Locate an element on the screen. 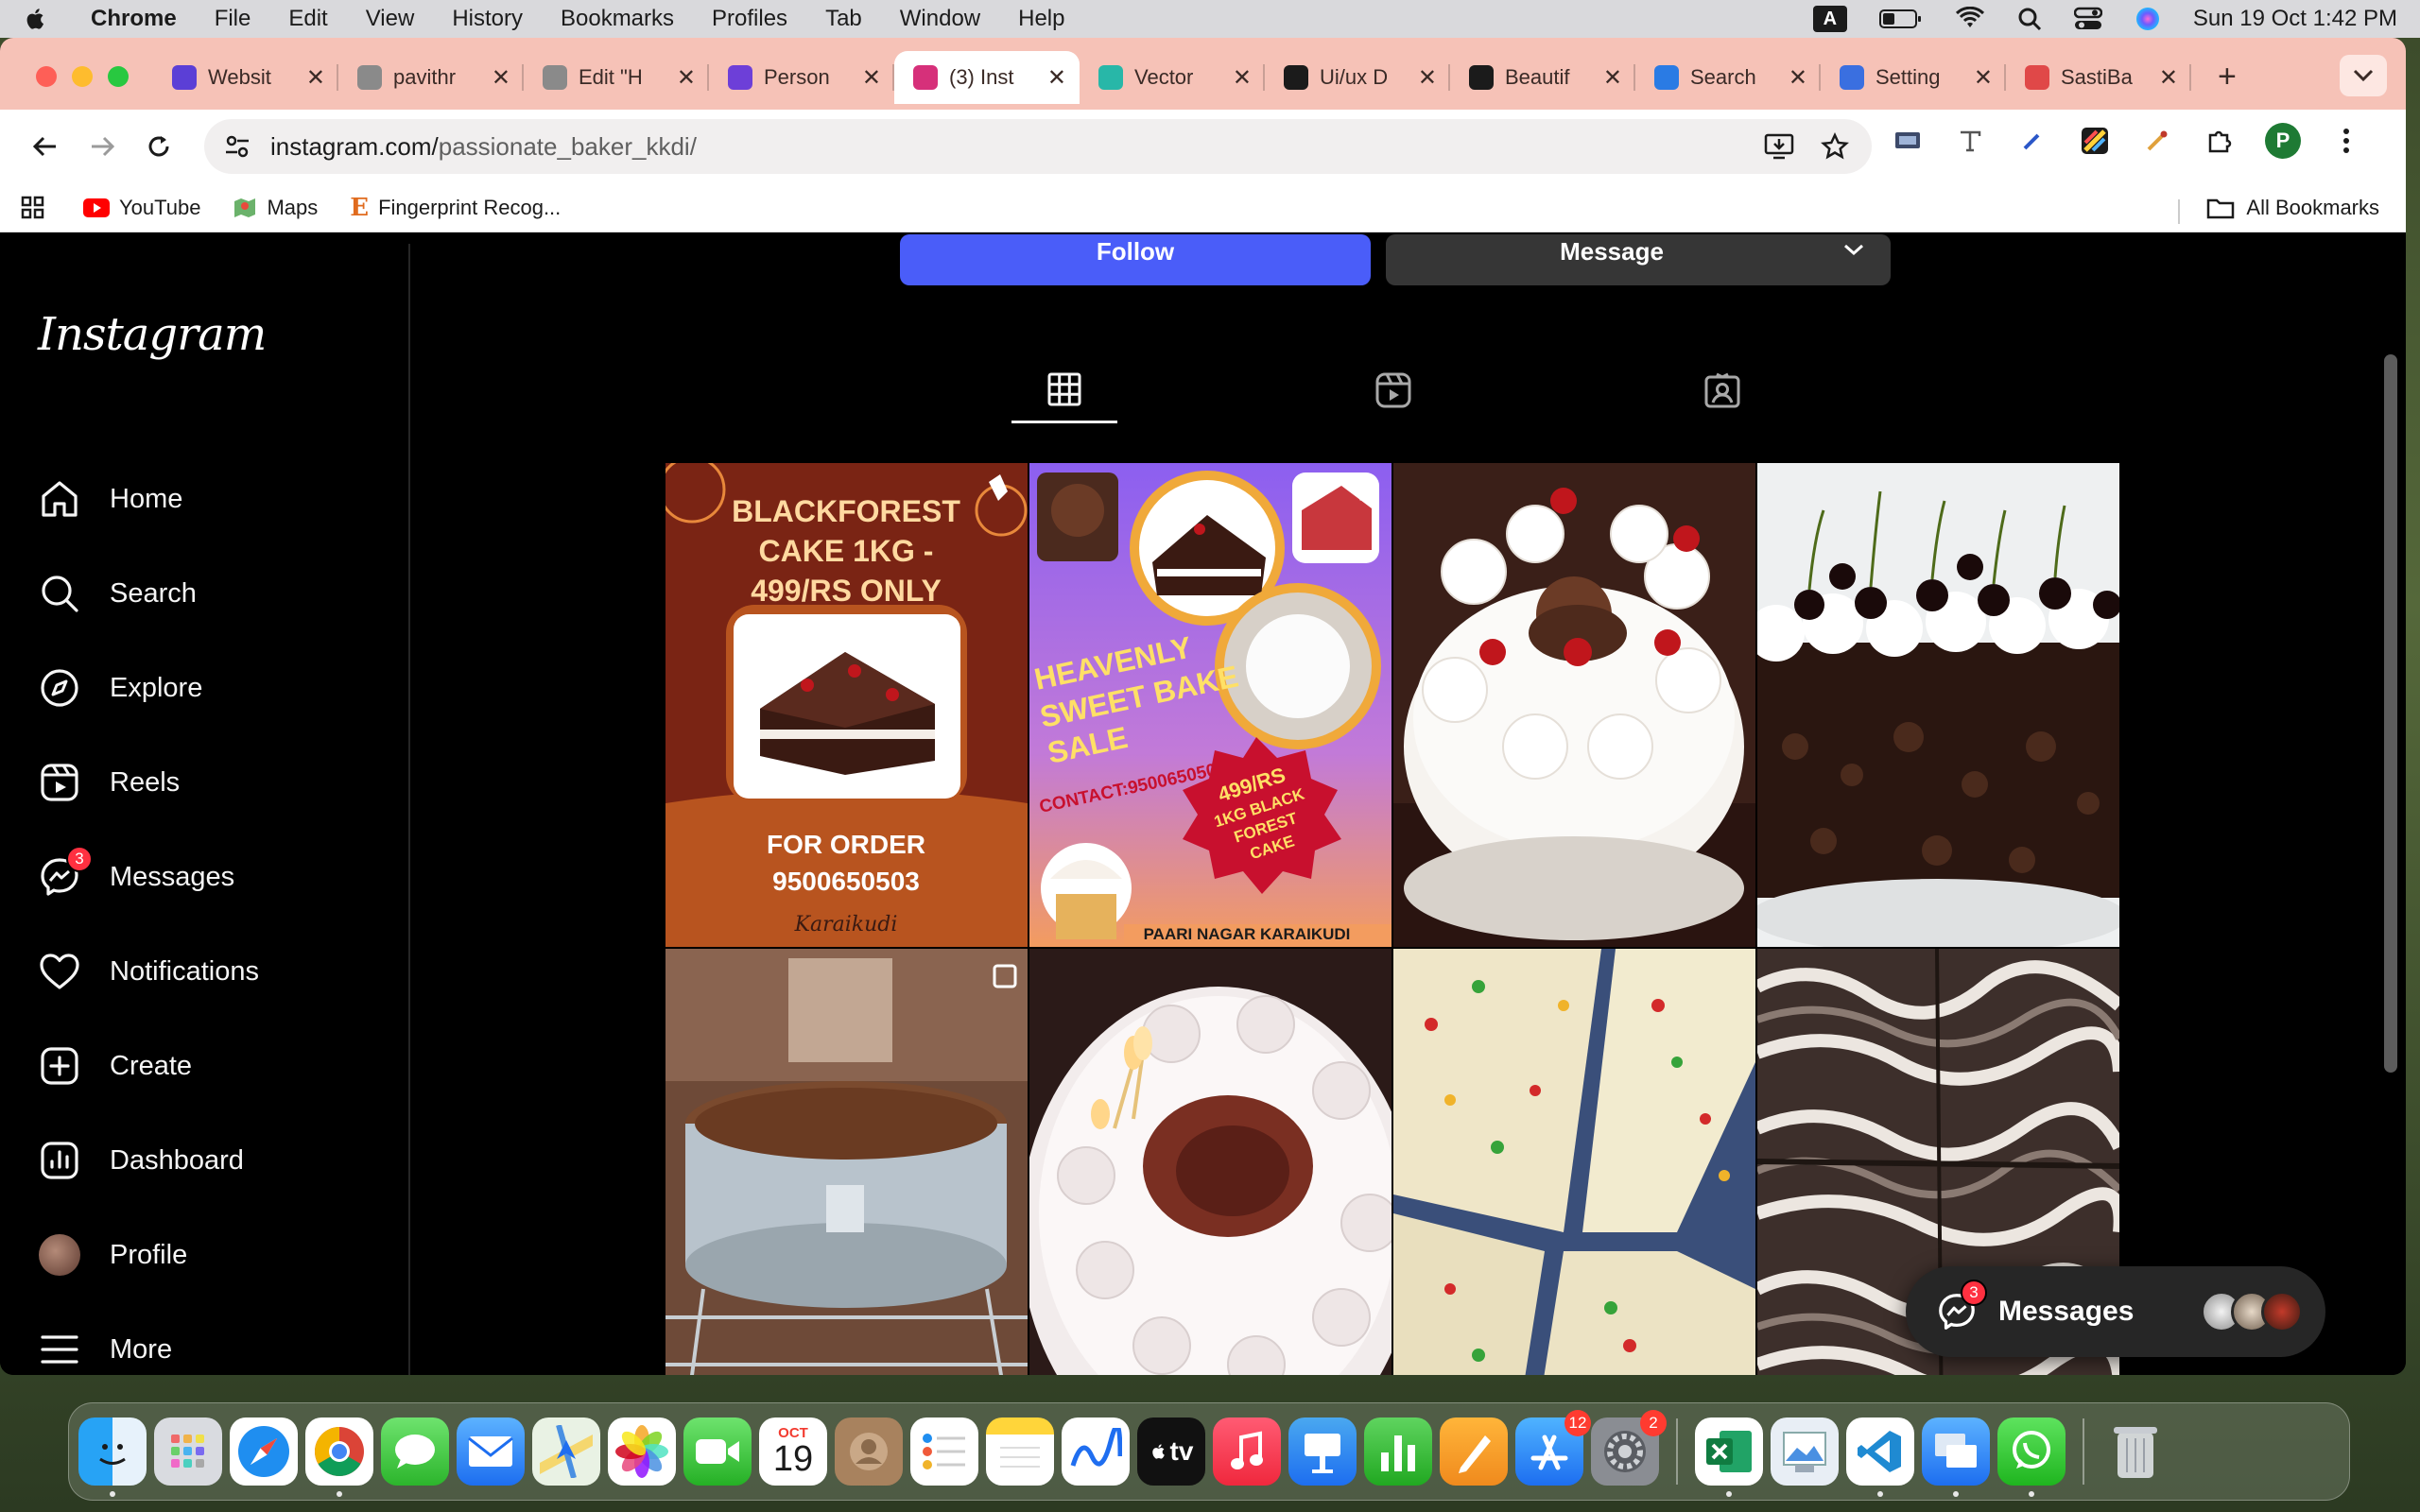 Image resolution: width=2420 pixels, height=1512 pixels. nav-dashboard: Dashboard is located at coordinates (141, 1160).